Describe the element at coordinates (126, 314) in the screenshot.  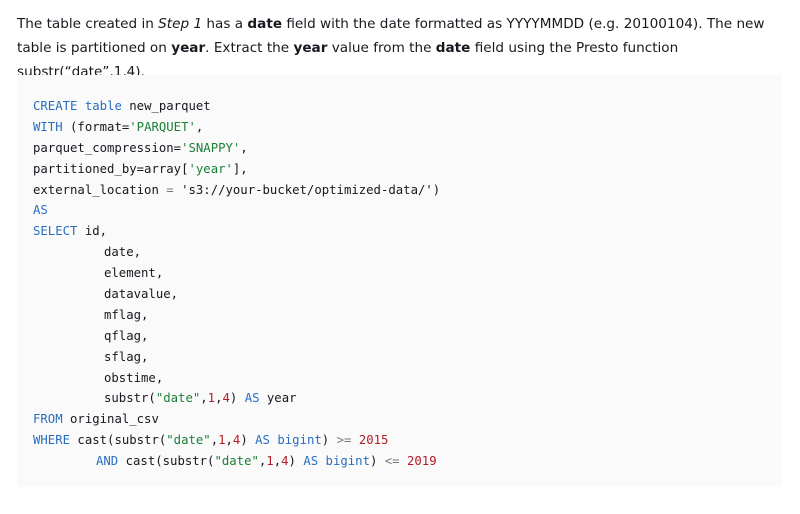
I see `column-mflag: mflag,` at that location.